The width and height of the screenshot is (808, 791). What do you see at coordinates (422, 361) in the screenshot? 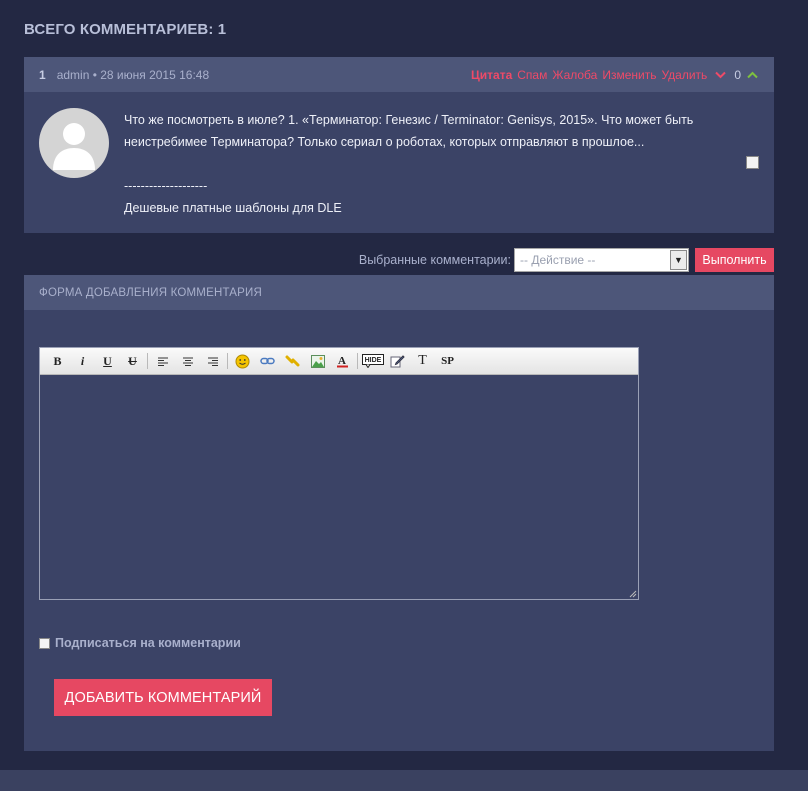
I see `text-format-button: T` at bounding box center [422, 361].